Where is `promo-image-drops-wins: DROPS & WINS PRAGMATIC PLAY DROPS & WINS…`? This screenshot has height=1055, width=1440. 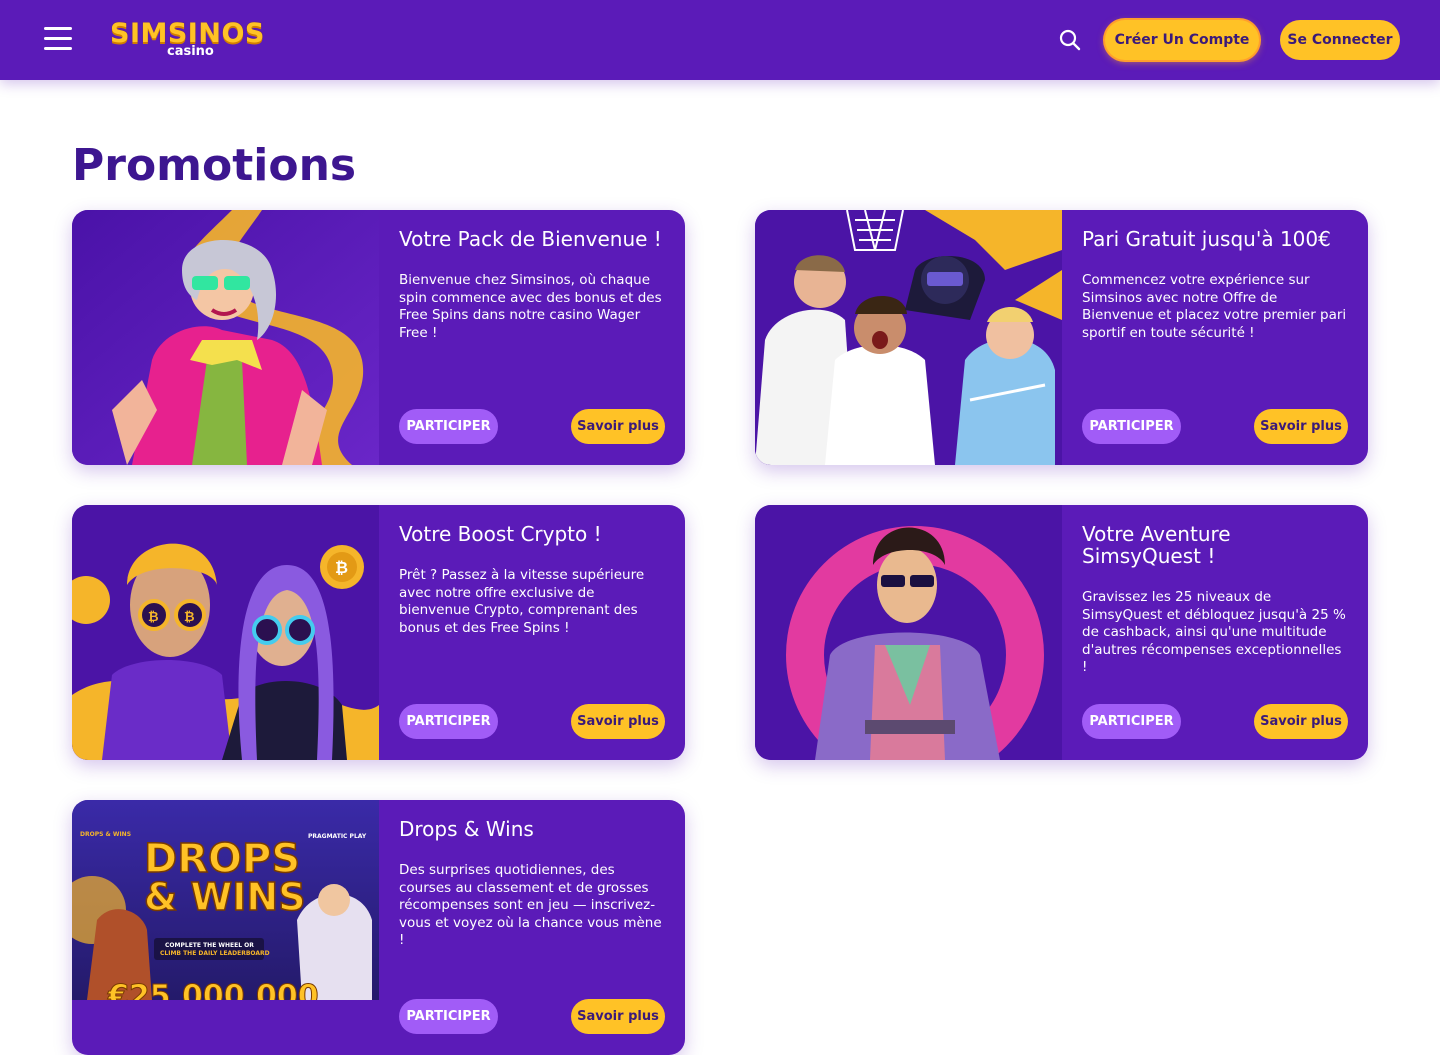
promo-image-drops-wins: DROPS & WINS PRAGMATIC PLAY DROPS & WINS… is located at coordinates (225, 927).